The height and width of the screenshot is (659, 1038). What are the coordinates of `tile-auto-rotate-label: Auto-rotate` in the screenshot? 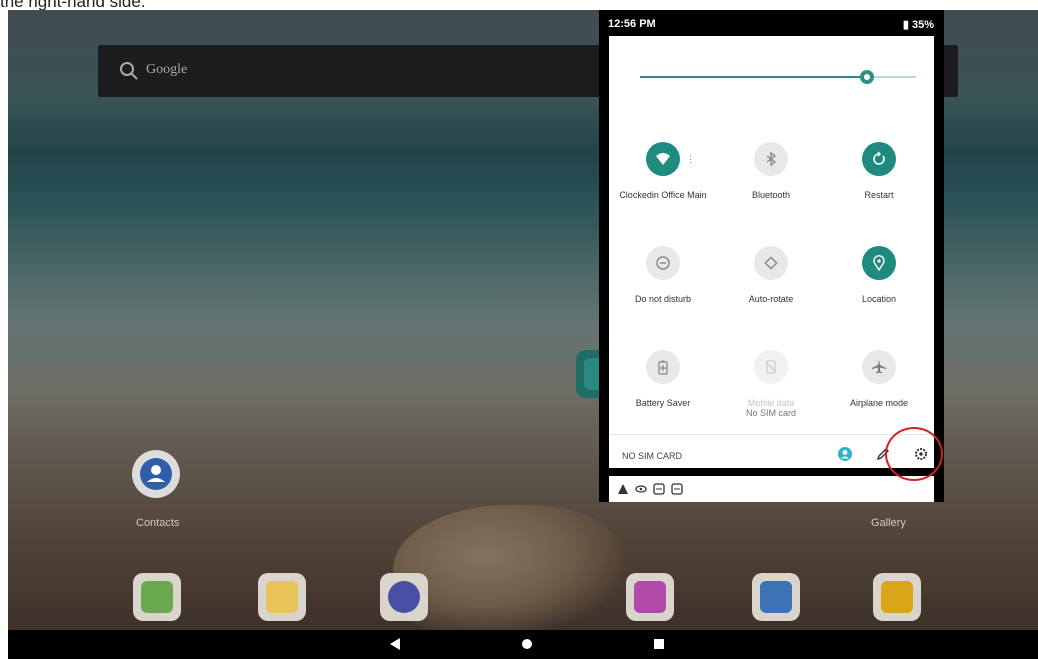 It's located at (771, 299).